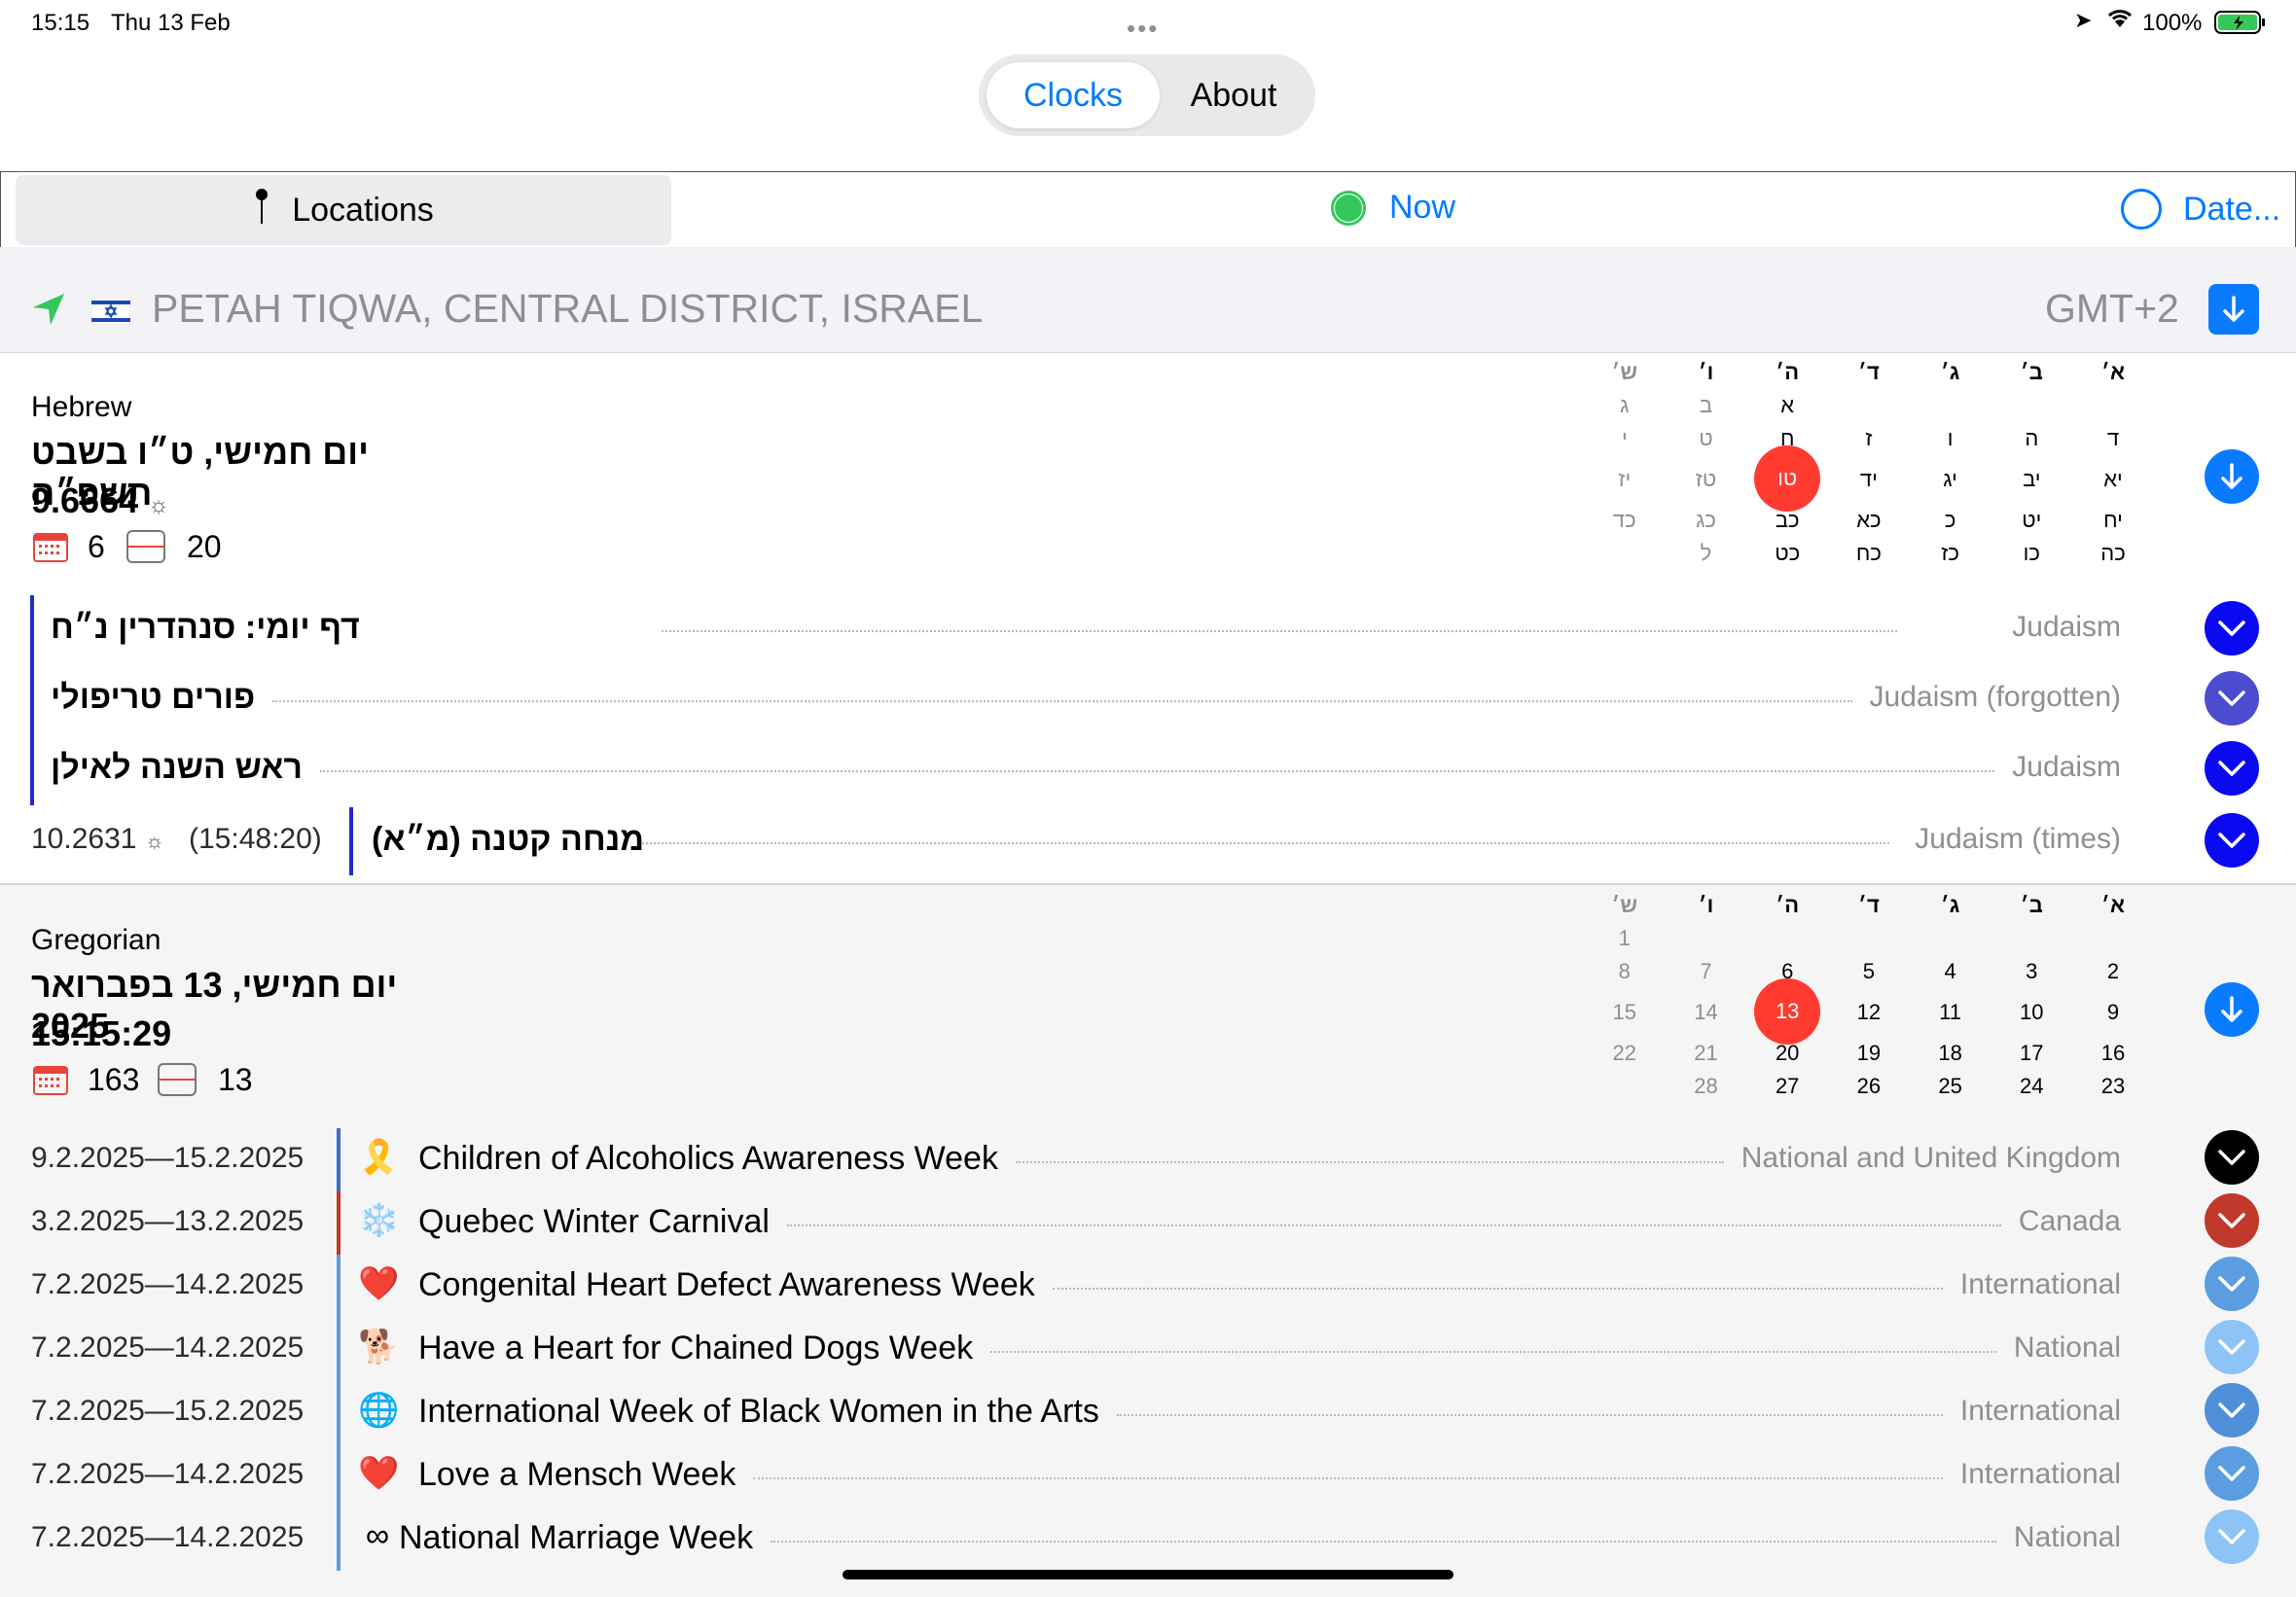 This screenshot has height=1597, width=2296. I want to click on hebrew-day-cell: ד, so click(2113, 438).